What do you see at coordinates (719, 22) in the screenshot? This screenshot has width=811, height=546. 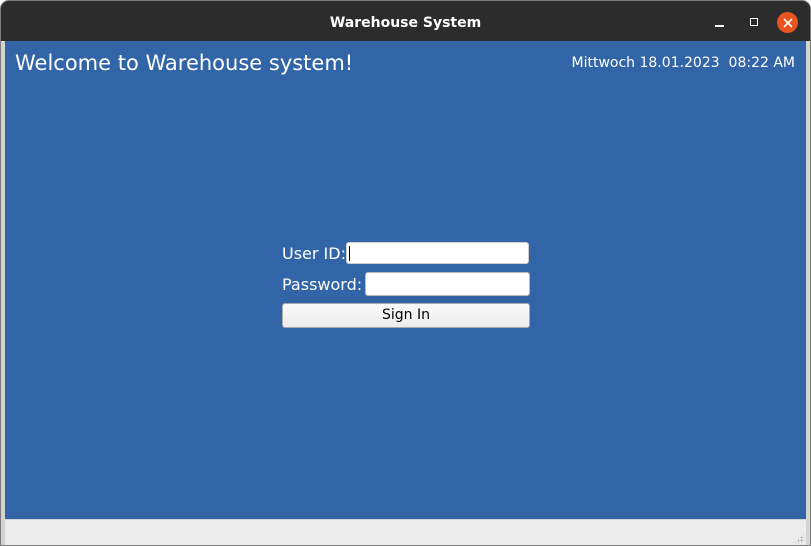 I see `minimize-button` at bounding box center [719, 22].